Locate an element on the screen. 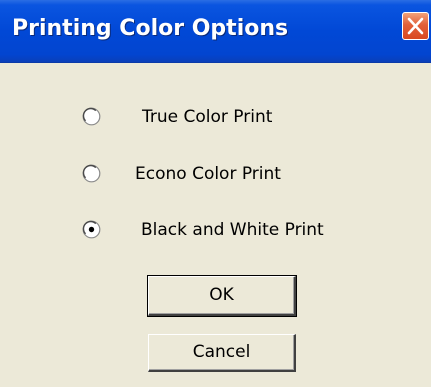 This screenshot has width=431, height=387. ok-button: OK is located at coordinates (222, 296).